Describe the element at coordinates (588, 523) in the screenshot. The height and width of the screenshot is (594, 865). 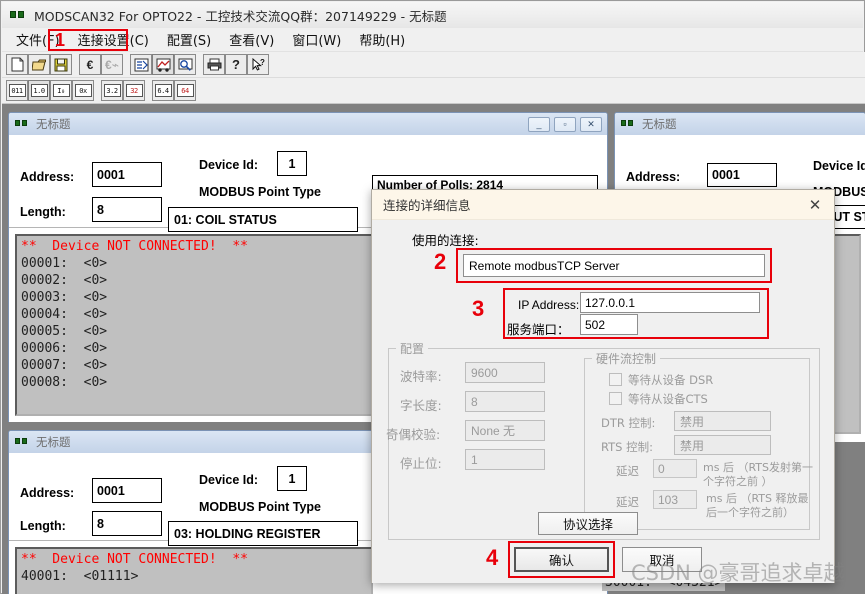
I see `protocol-select-button: 协议选择` at that location.